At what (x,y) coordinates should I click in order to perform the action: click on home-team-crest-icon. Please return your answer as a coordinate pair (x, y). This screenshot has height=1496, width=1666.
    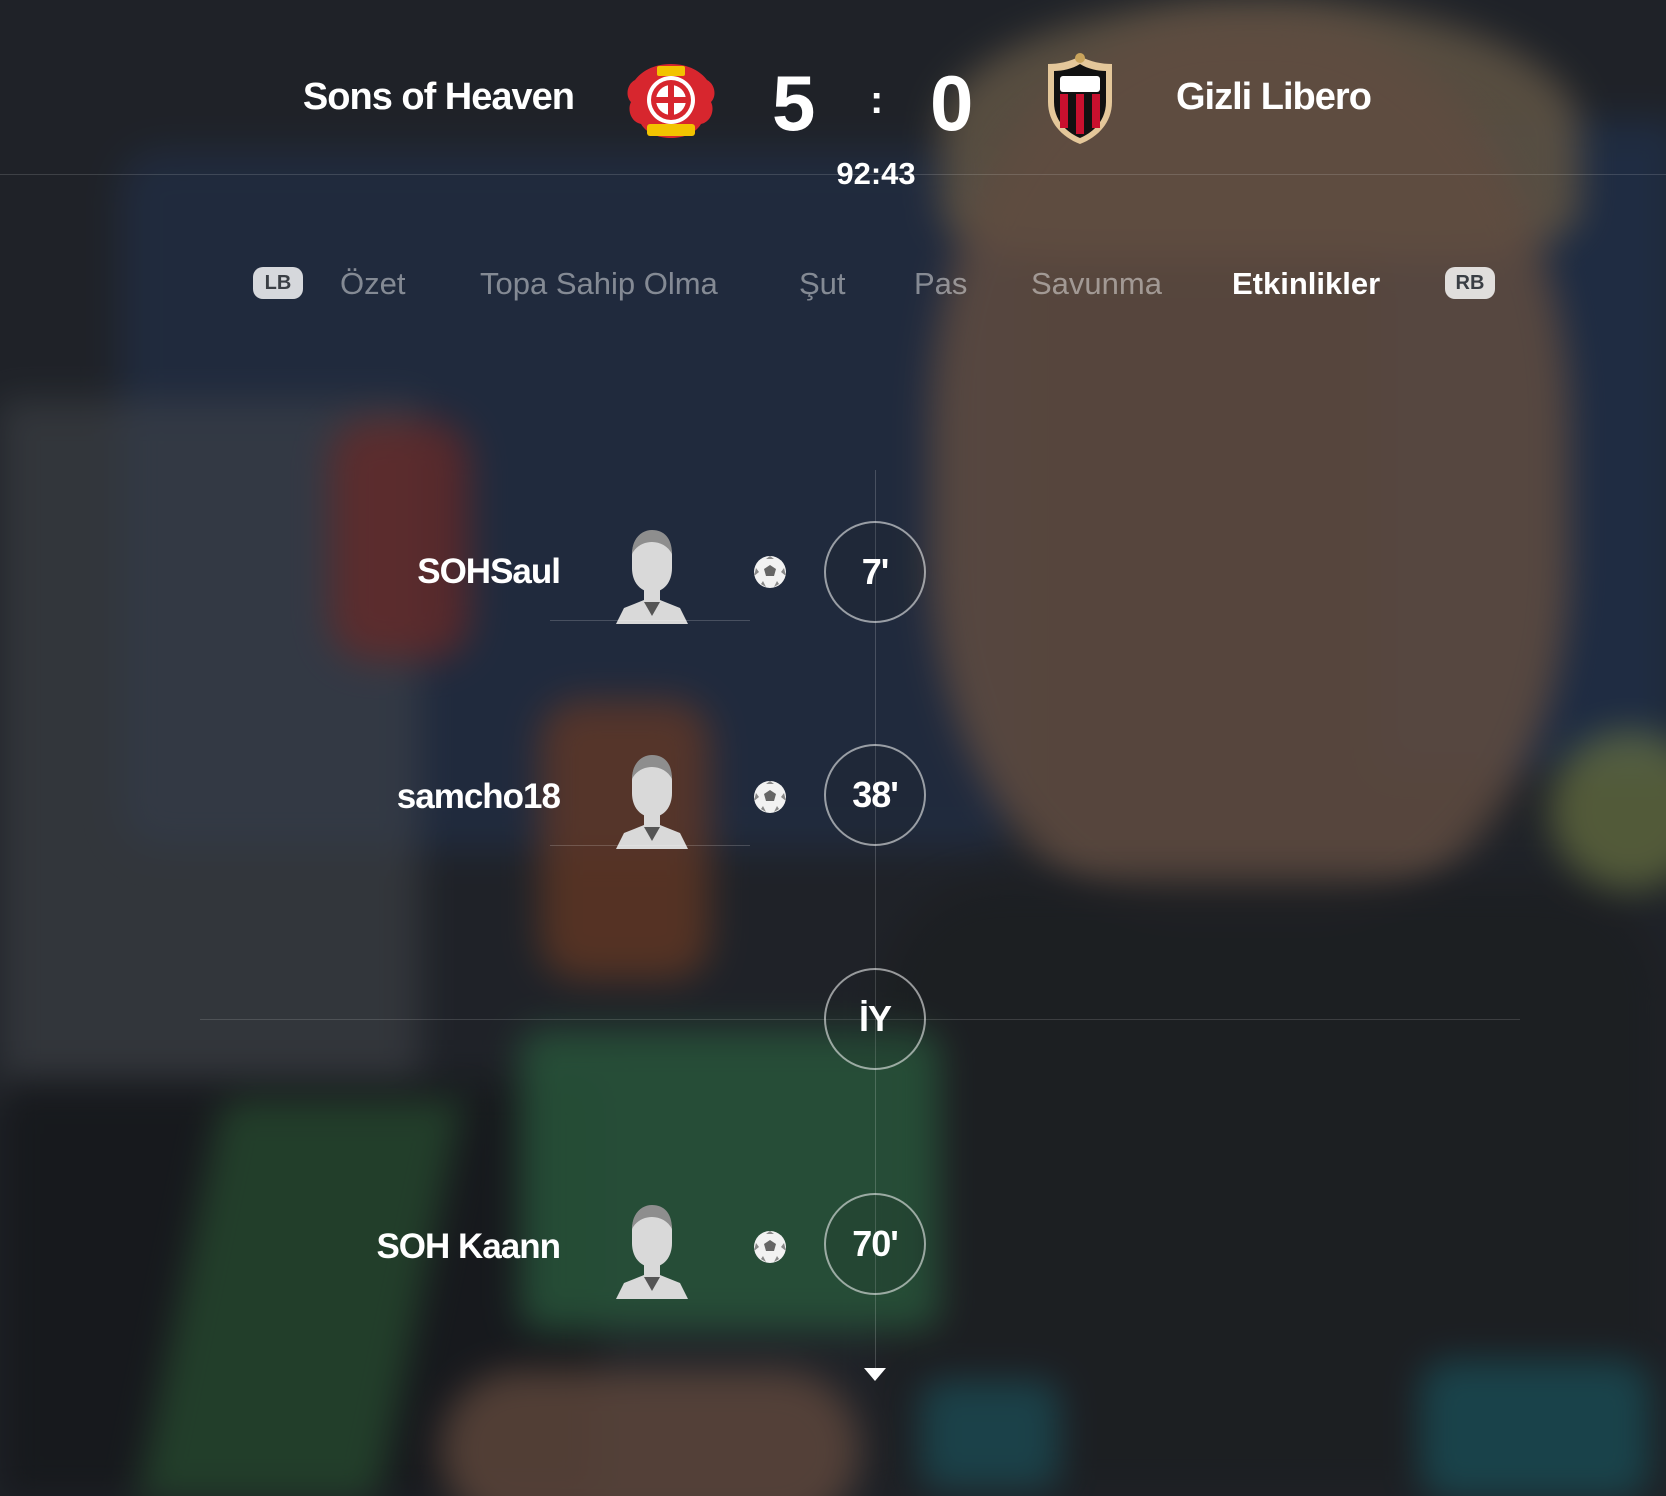
    Looking at the image, I should click on (671, 101).